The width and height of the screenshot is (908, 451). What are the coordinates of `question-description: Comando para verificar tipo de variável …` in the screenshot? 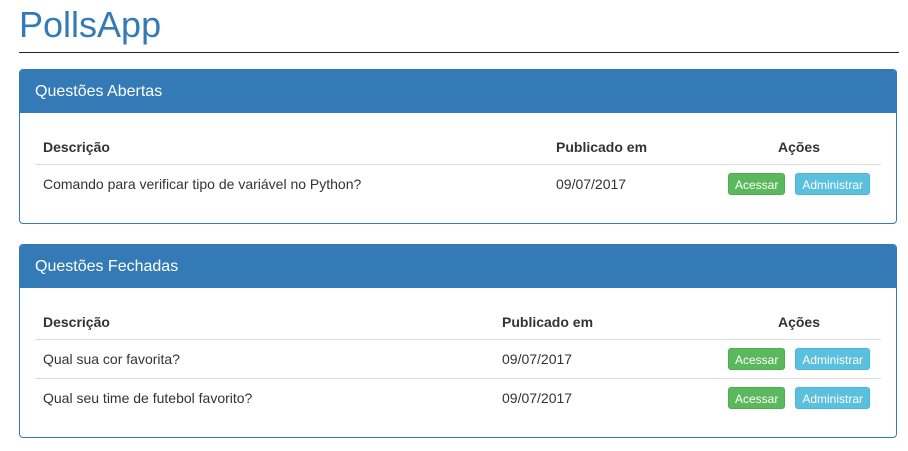 It's located at (202, 183).